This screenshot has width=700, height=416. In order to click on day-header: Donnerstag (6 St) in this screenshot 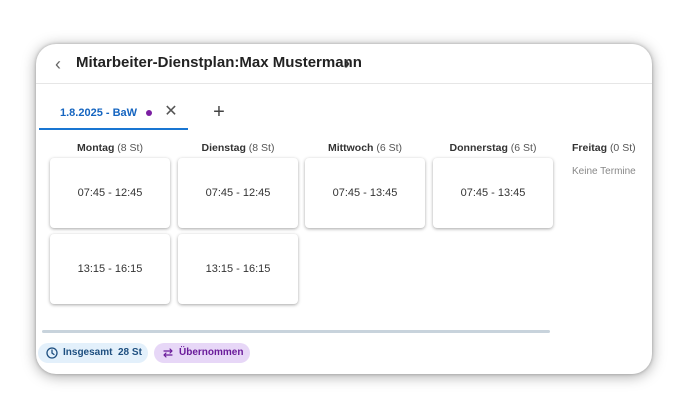, I will do `click(493, 148)`.